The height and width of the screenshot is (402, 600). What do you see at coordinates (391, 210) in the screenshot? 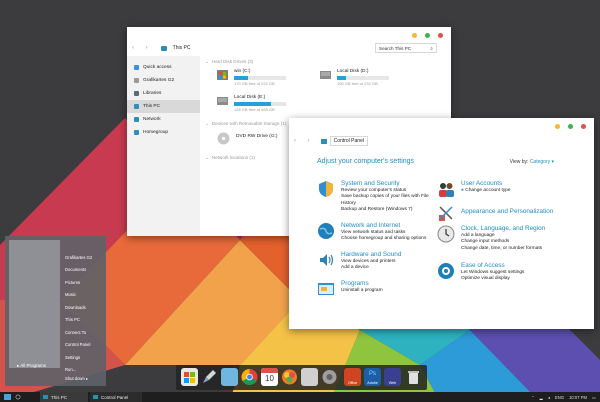
I see `category-link: Backup and Restore (Windows 7)` at bounding box center [391, 210].